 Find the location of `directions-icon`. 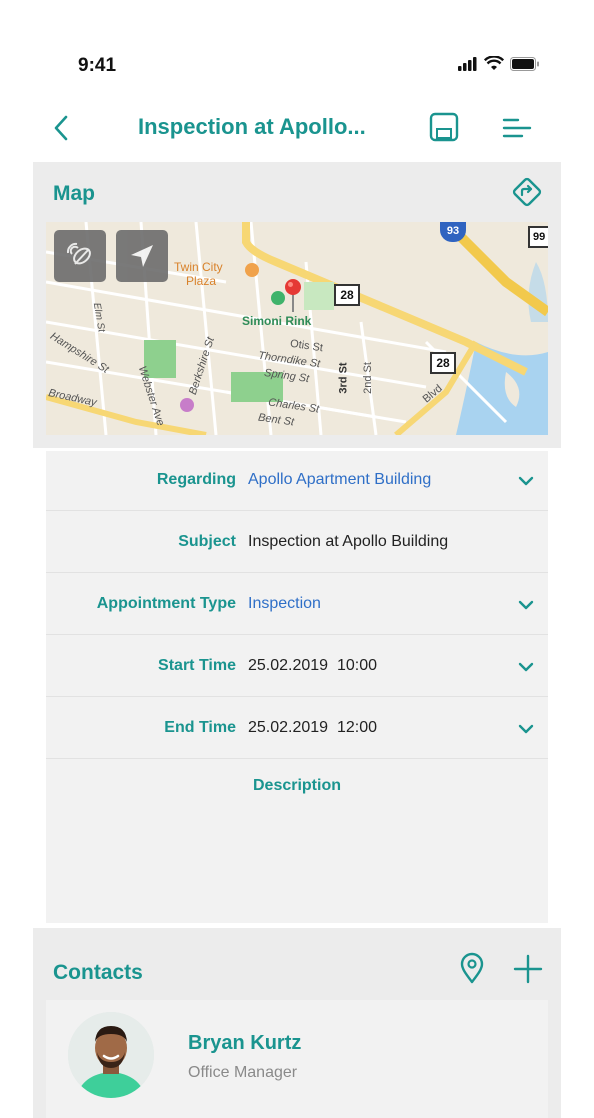

directions-icon is located at coordinates (527, 192).